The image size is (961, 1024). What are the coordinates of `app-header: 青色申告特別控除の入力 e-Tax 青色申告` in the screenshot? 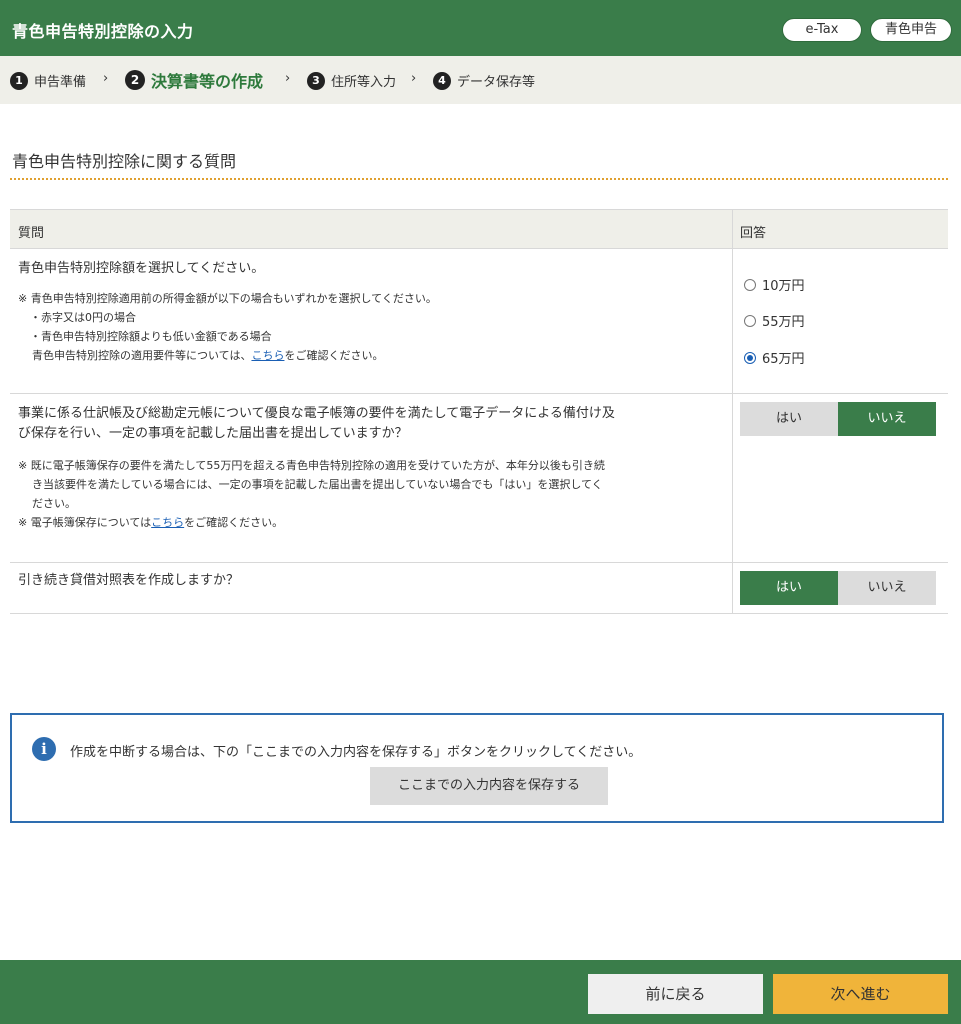 It's located at (480, 28).